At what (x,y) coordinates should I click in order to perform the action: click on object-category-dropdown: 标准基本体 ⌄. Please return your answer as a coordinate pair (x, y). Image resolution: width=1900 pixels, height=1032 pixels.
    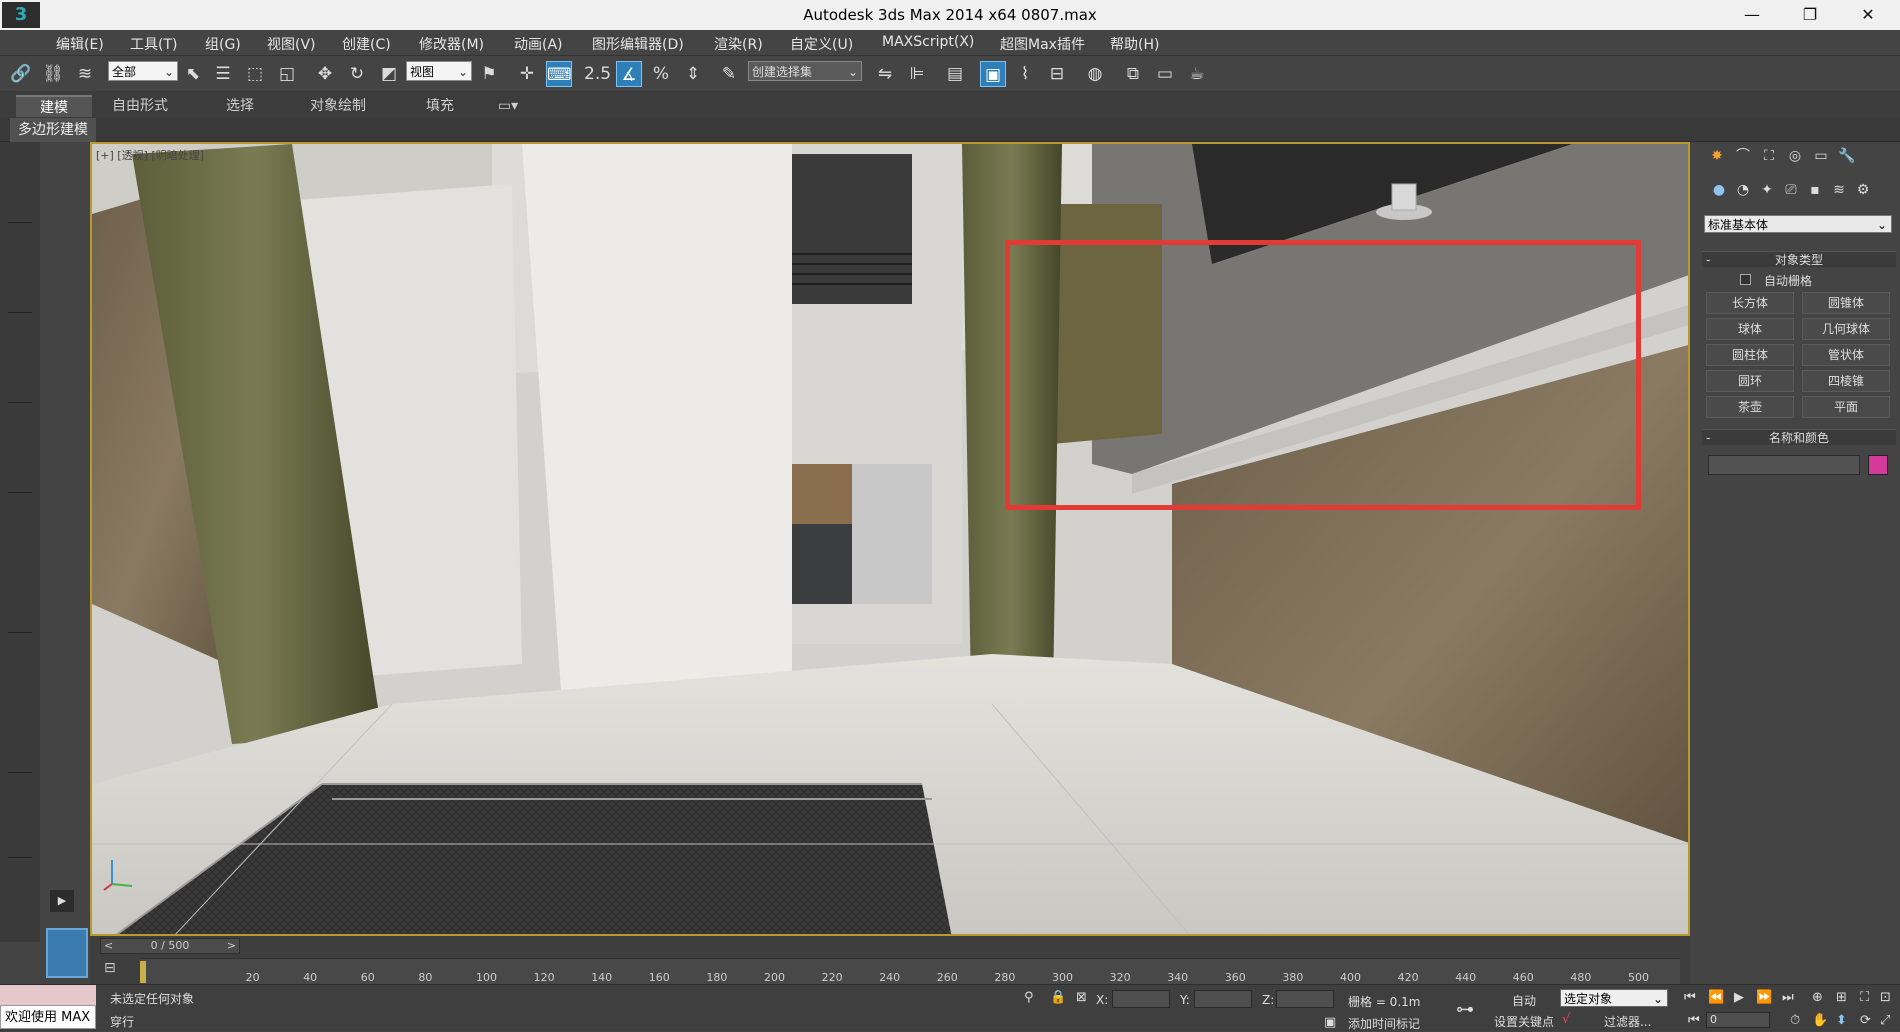
    Looking at the image, I should click on (1798, 224).